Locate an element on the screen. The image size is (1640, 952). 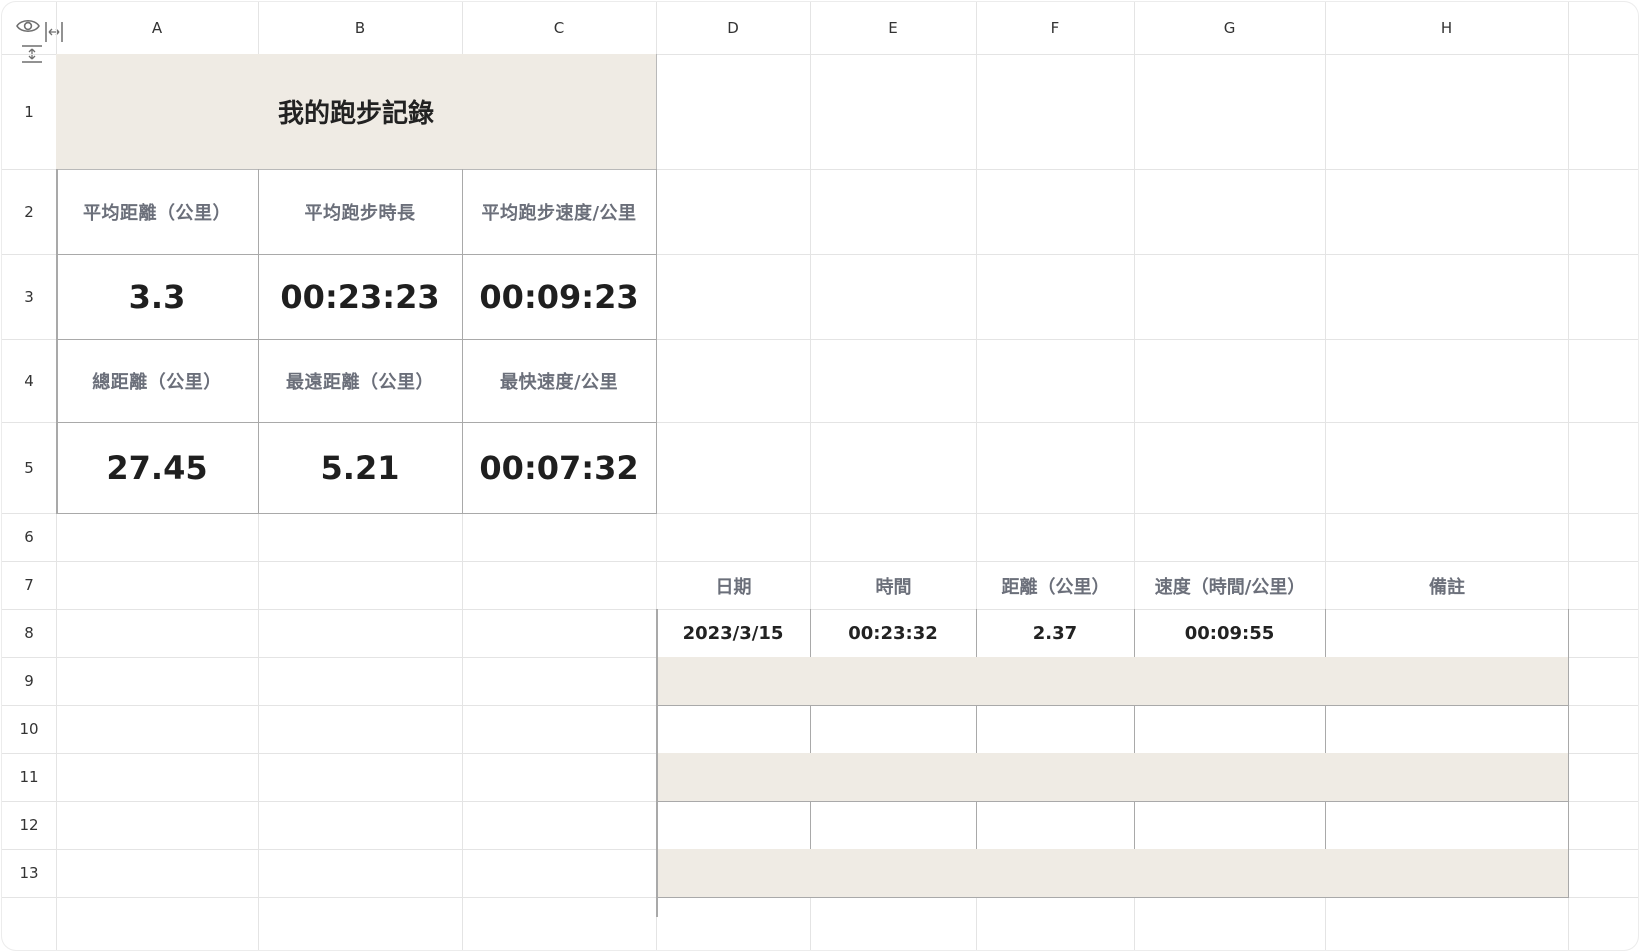
column-header-f: F is located at coordinates (1055, 28).